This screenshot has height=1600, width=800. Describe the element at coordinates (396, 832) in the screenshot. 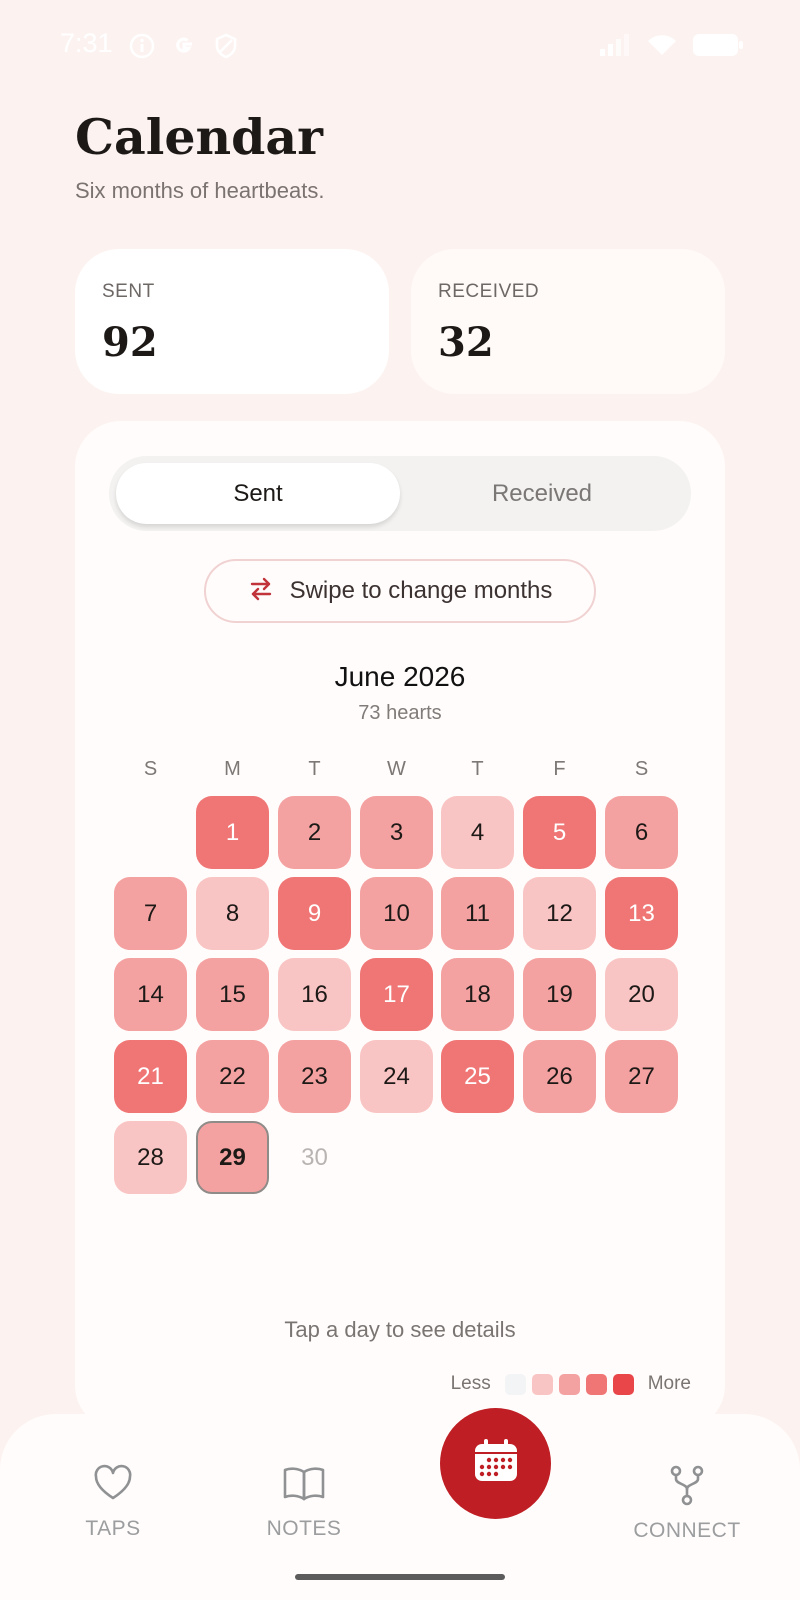

I see `day-cell: 3` at that location.